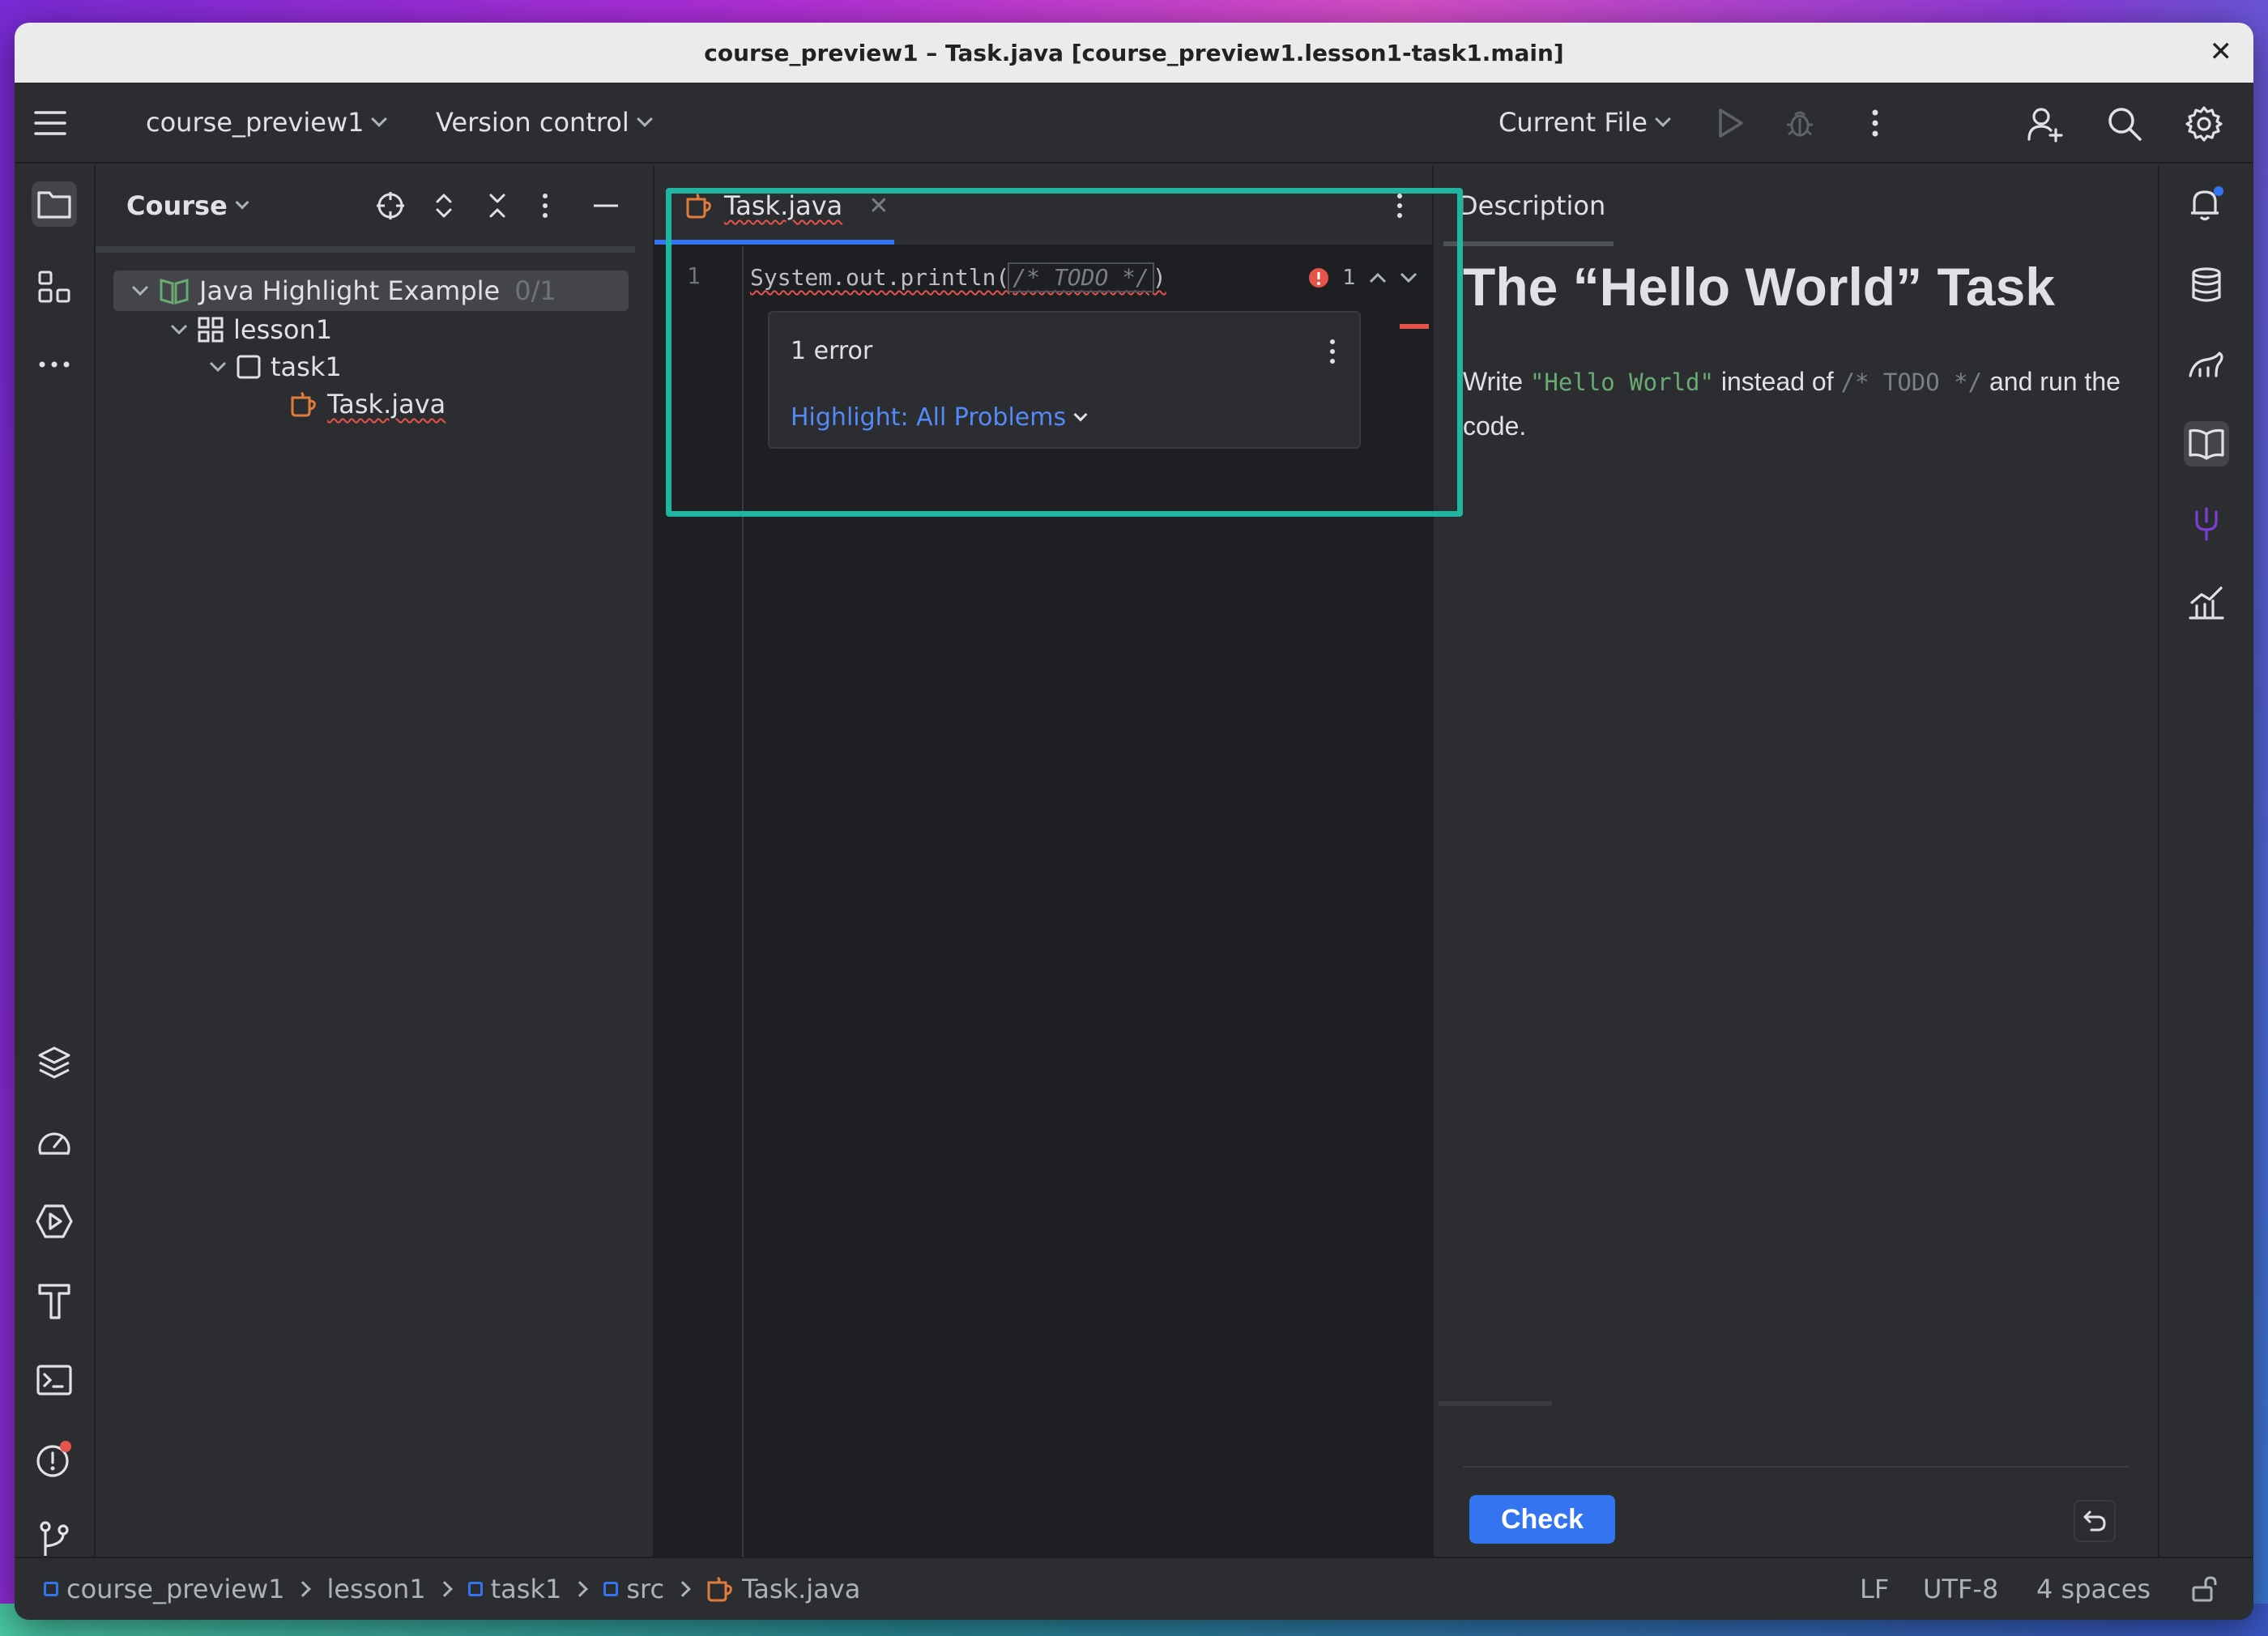  I want to click on description-tab-indicator, so click(1528, 243).